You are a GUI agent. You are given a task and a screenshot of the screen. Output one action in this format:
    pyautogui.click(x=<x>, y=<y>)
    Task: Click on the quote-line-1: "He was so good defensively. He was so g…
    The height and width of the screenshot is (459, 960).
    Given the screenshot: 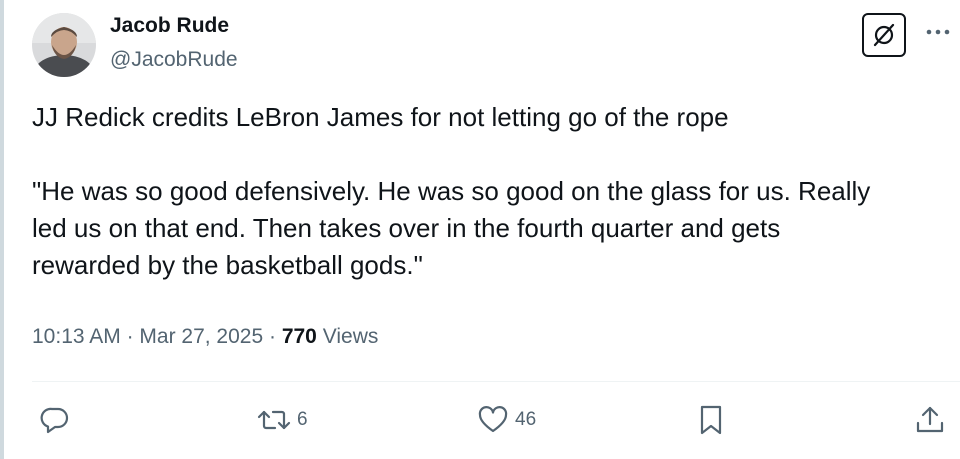 What is the action you would take?
    pyautogui.click(x=451, y=191)
    